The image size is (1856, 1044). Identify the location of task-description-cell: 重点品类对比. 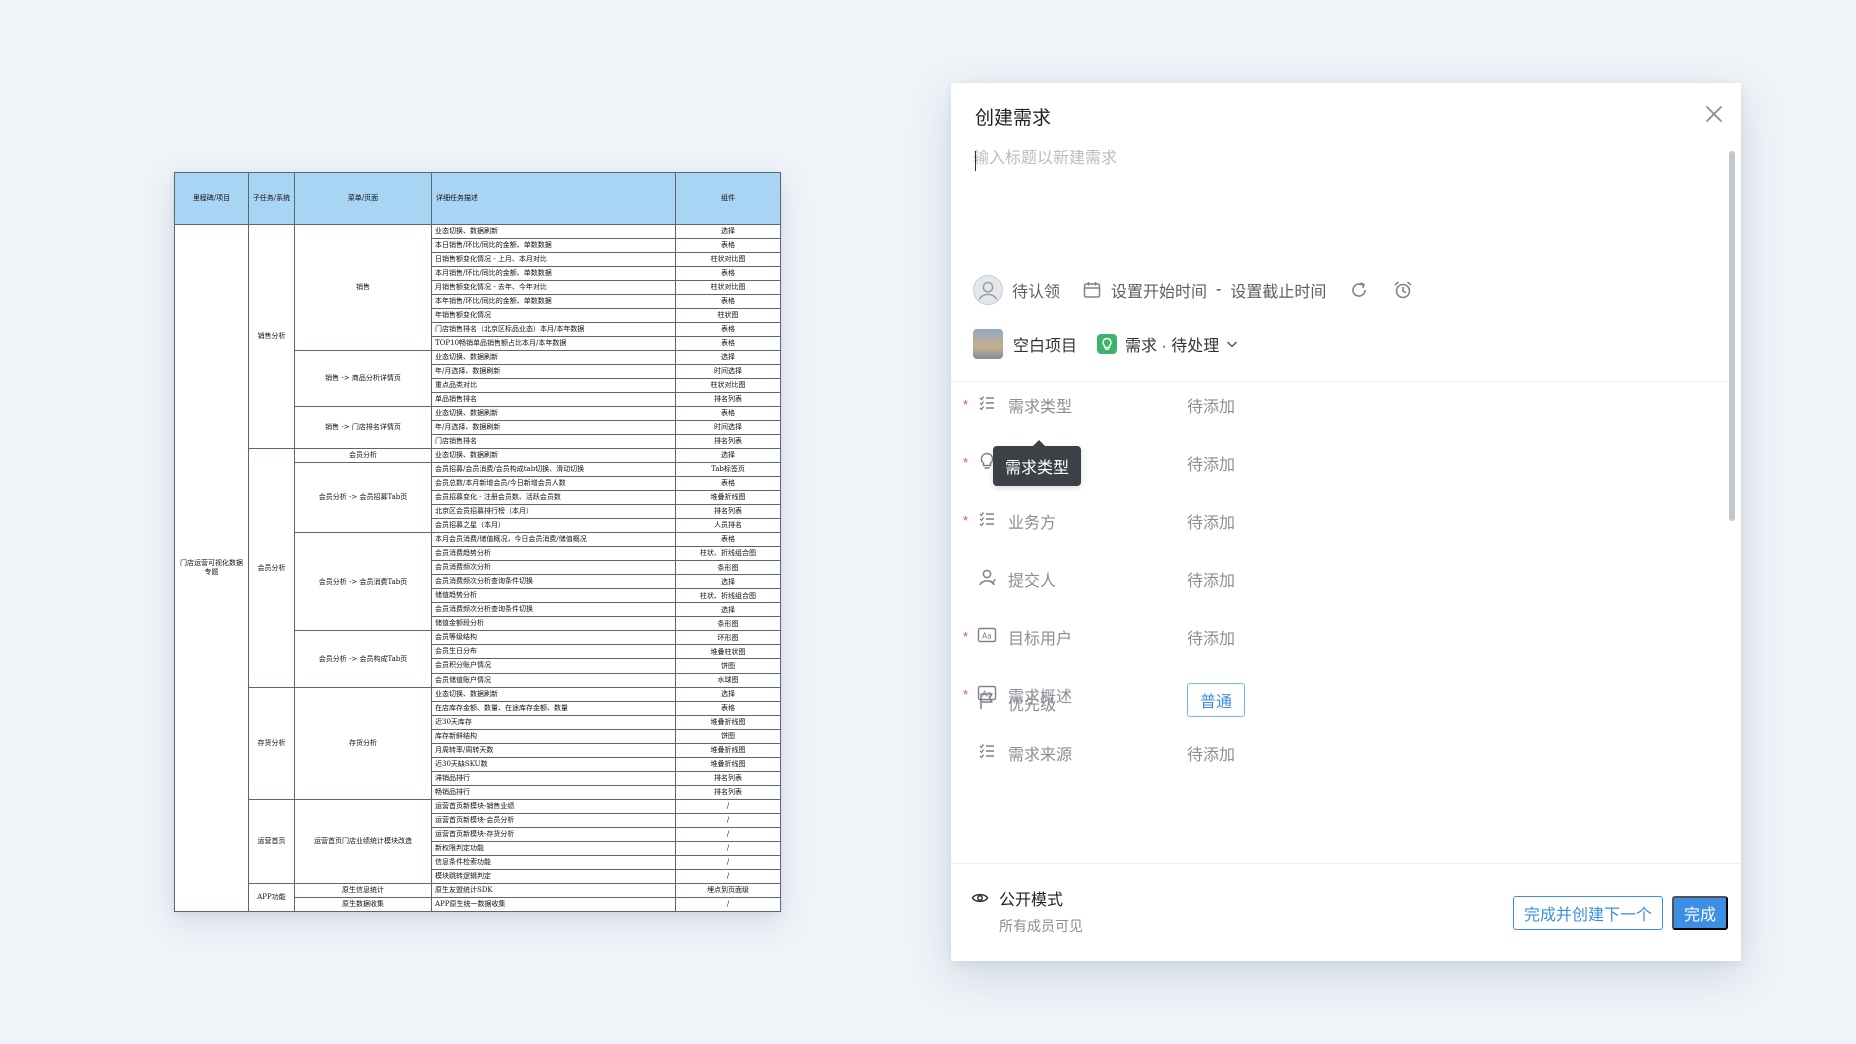
(553, 386).